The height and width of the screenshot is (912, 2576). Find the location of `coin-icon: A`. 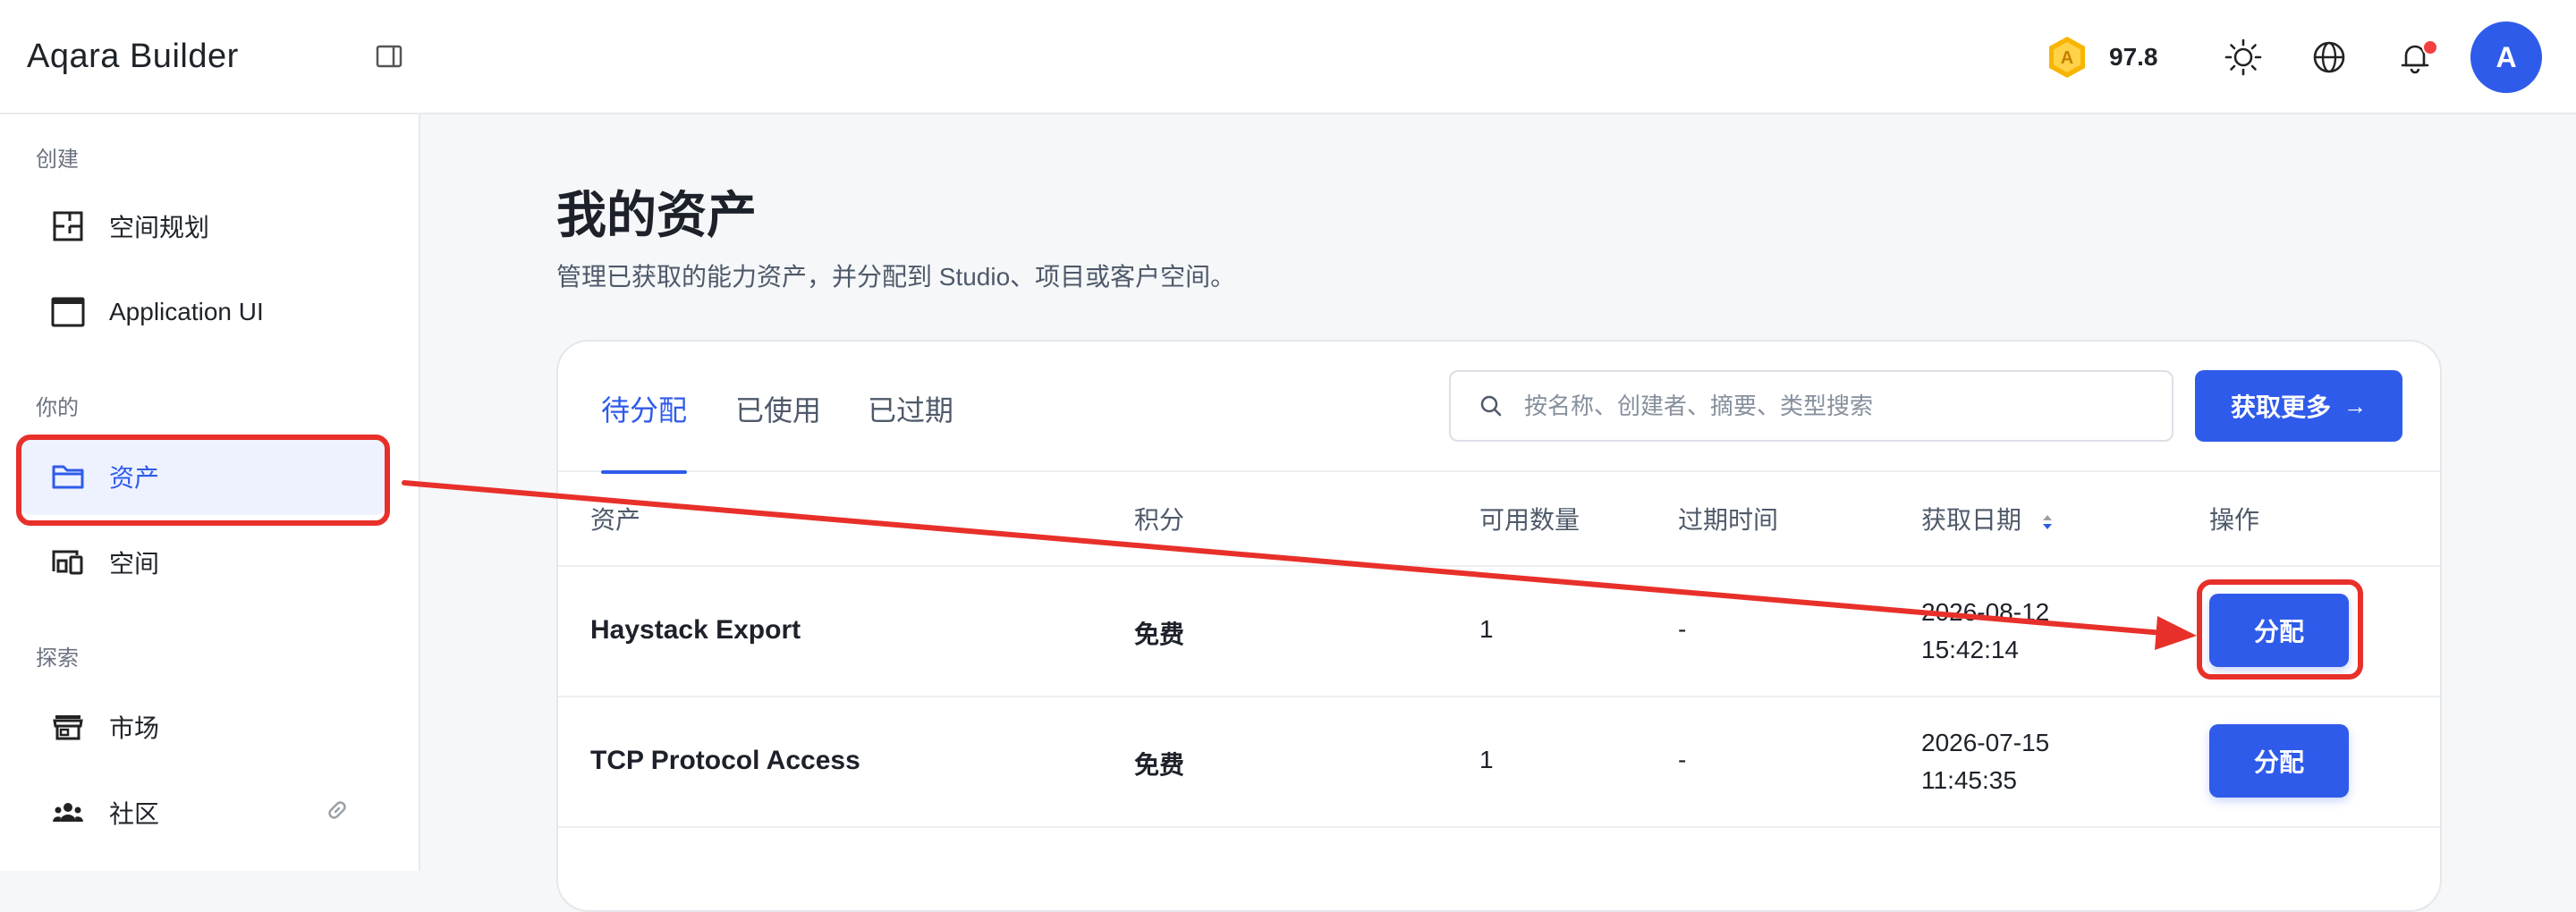

coin-icon: A is located at coordinates (2067, 58).